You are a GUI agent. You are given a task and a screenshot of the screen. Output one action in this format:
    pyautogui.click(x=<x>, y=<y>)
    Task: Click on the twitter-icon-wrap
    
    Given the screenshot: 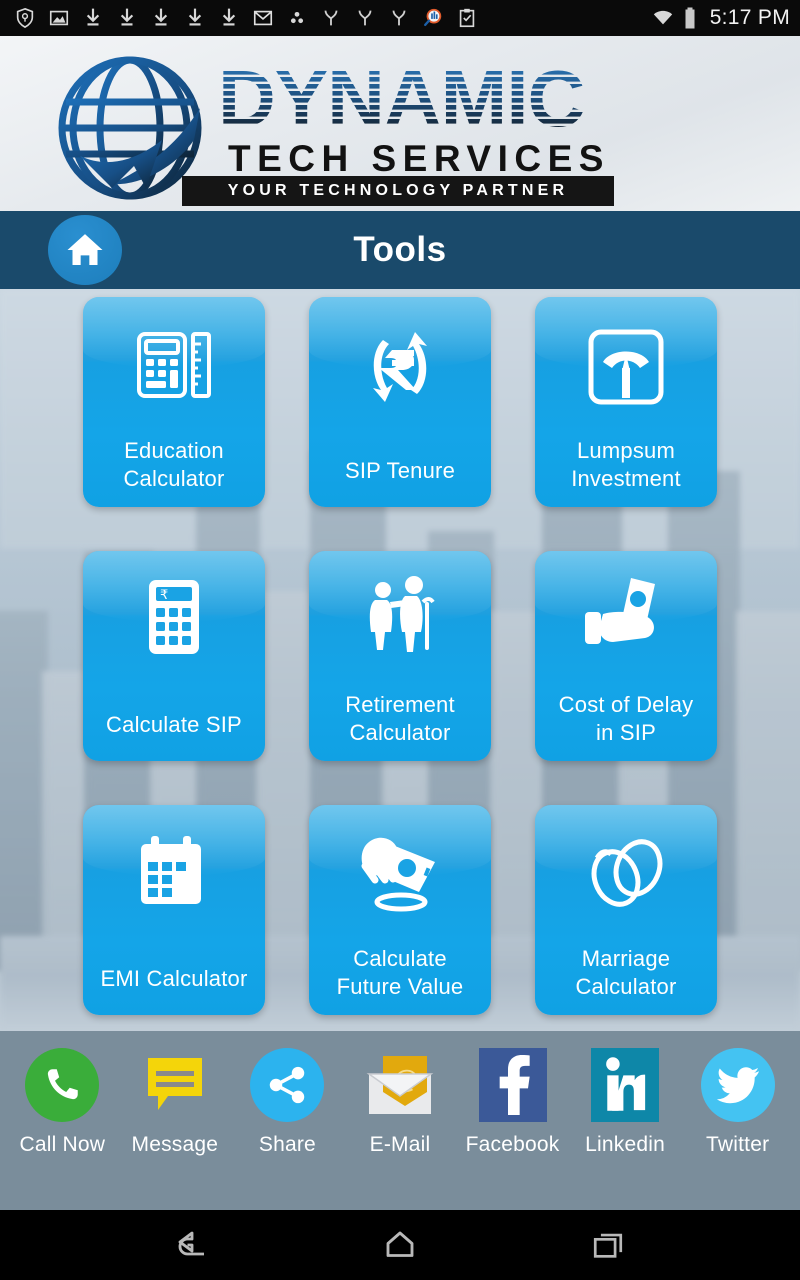 What is the action you would take?
    pyautogui.click(x=738, y=1085)
    